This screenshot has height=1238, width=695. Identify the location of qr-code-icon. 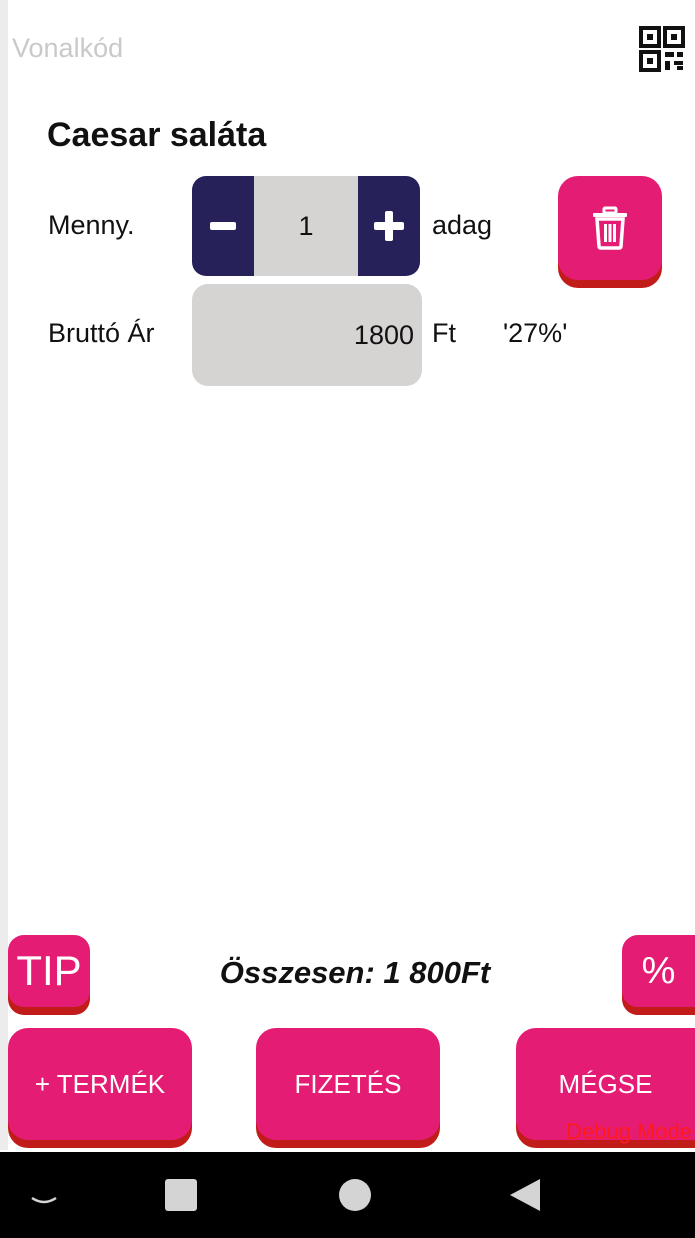
(662, 49).